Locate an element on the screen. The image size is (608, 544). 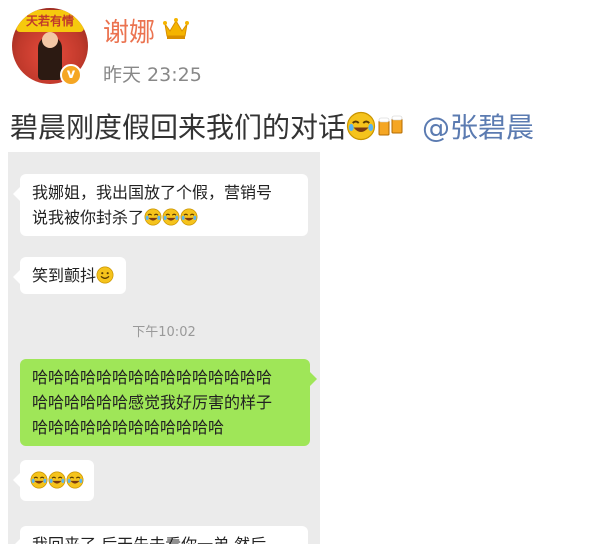
post-body-text: 碧晨刚度假回来我们的对话 is located at coordinates (178, 127).